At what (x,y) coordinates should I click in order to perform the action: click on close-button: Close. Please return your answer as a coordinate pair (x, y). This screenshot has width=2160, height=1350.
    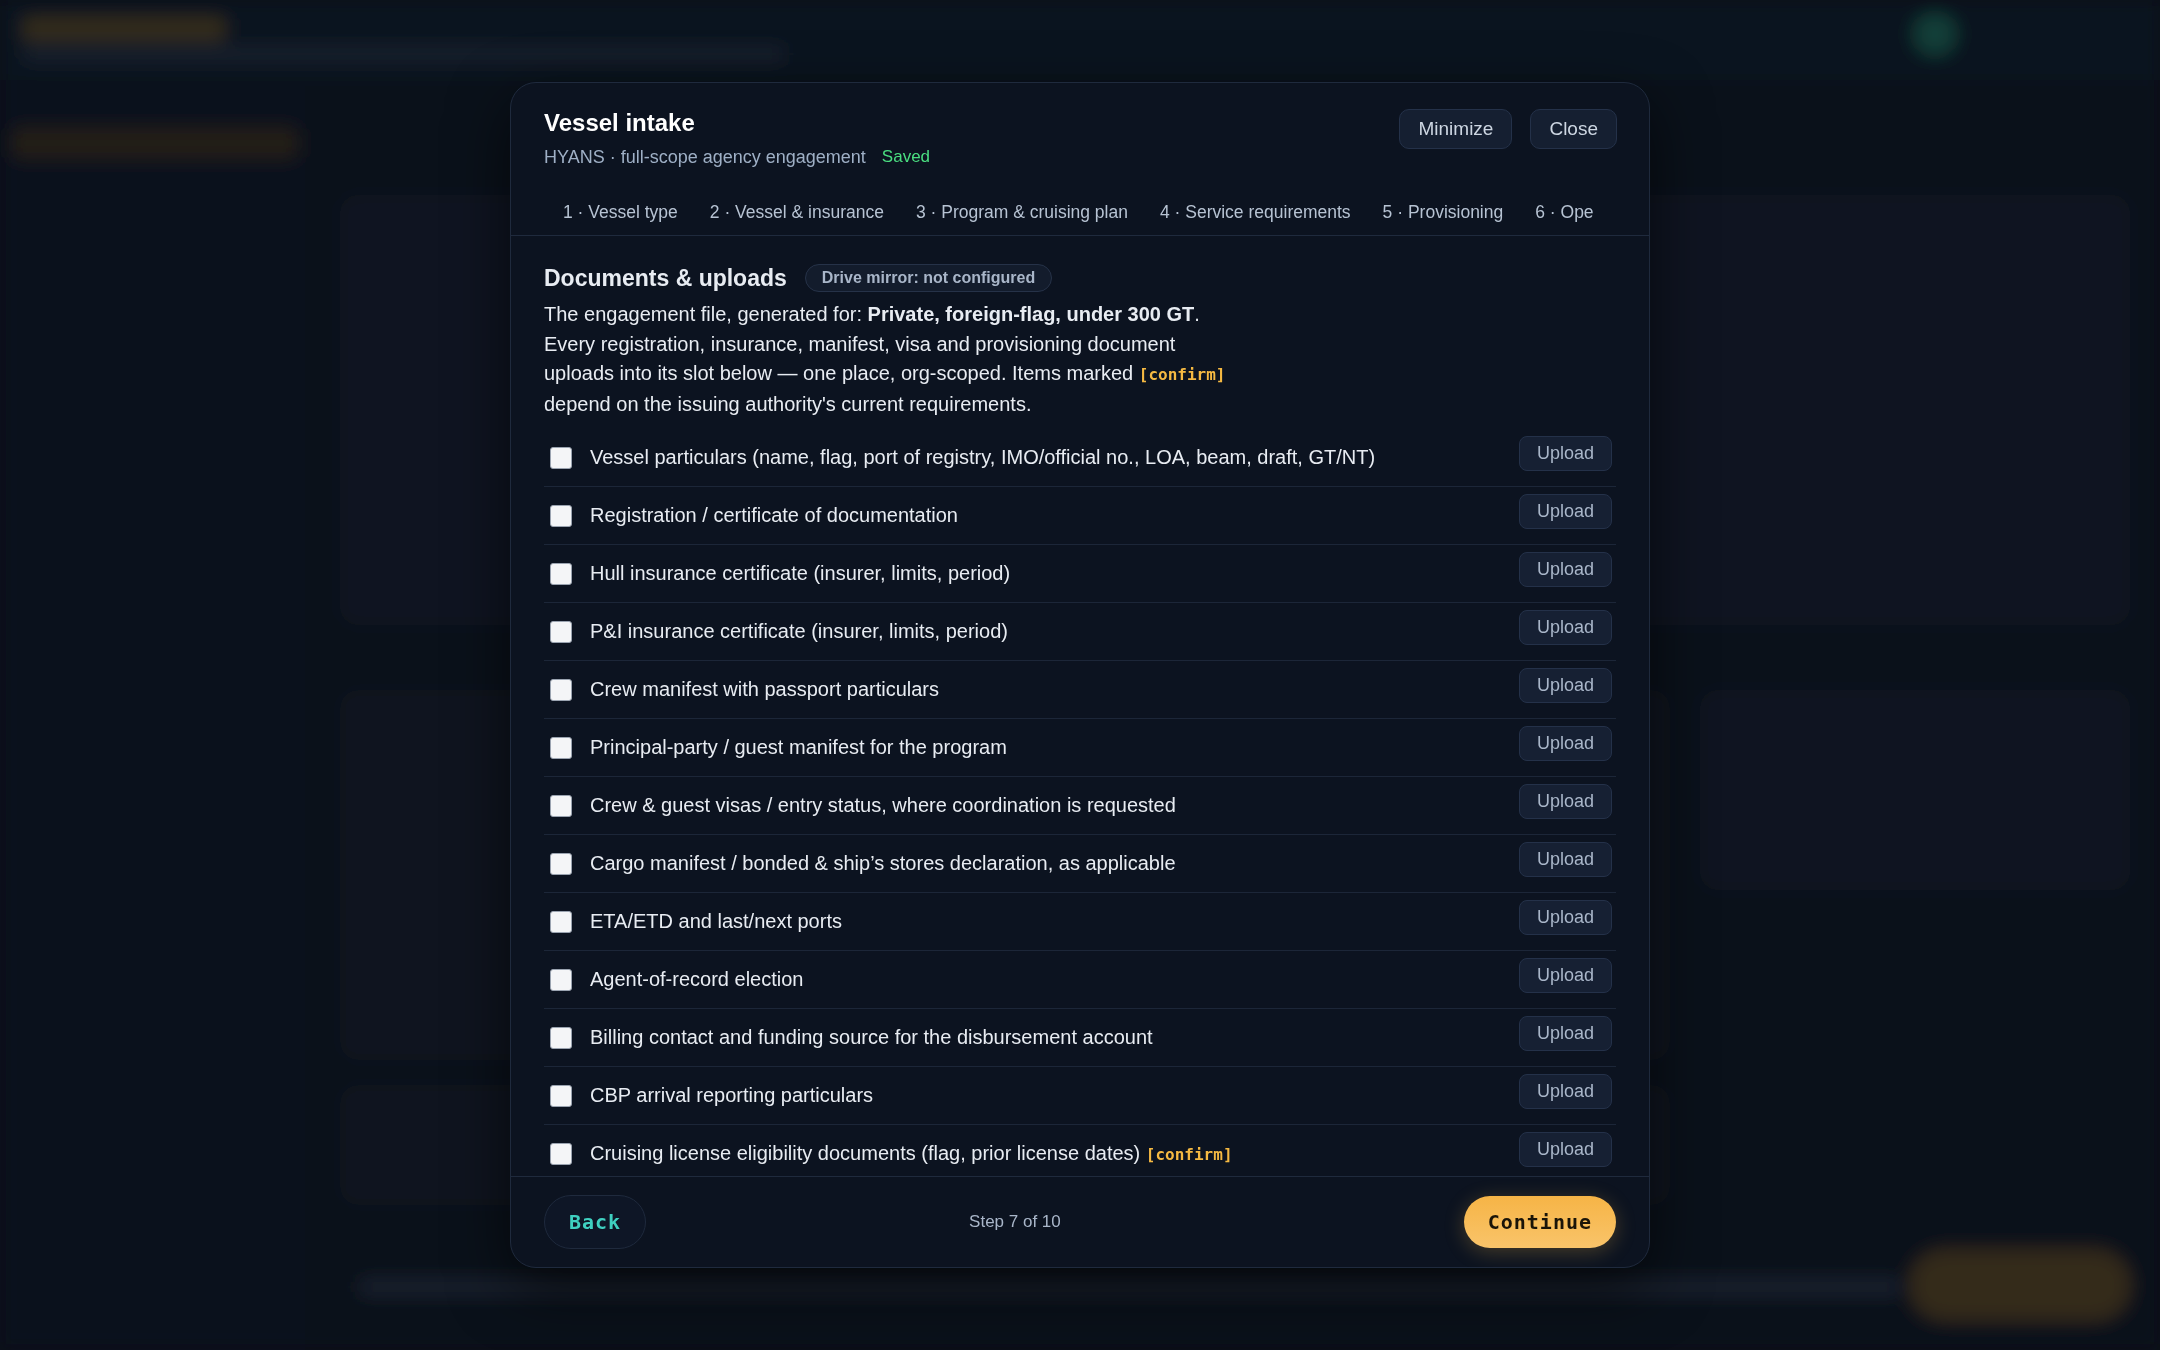
    Looking at the image, I should click on (1573, 129).